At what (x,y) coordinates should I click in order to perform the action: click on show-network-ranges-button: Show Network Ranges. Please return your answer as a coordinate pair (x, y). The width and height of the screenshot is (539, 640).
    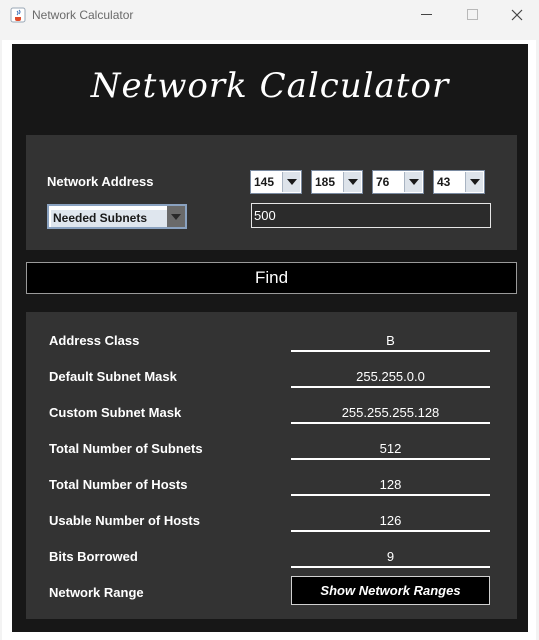
    Looking at the image, I should click on (390, 590).